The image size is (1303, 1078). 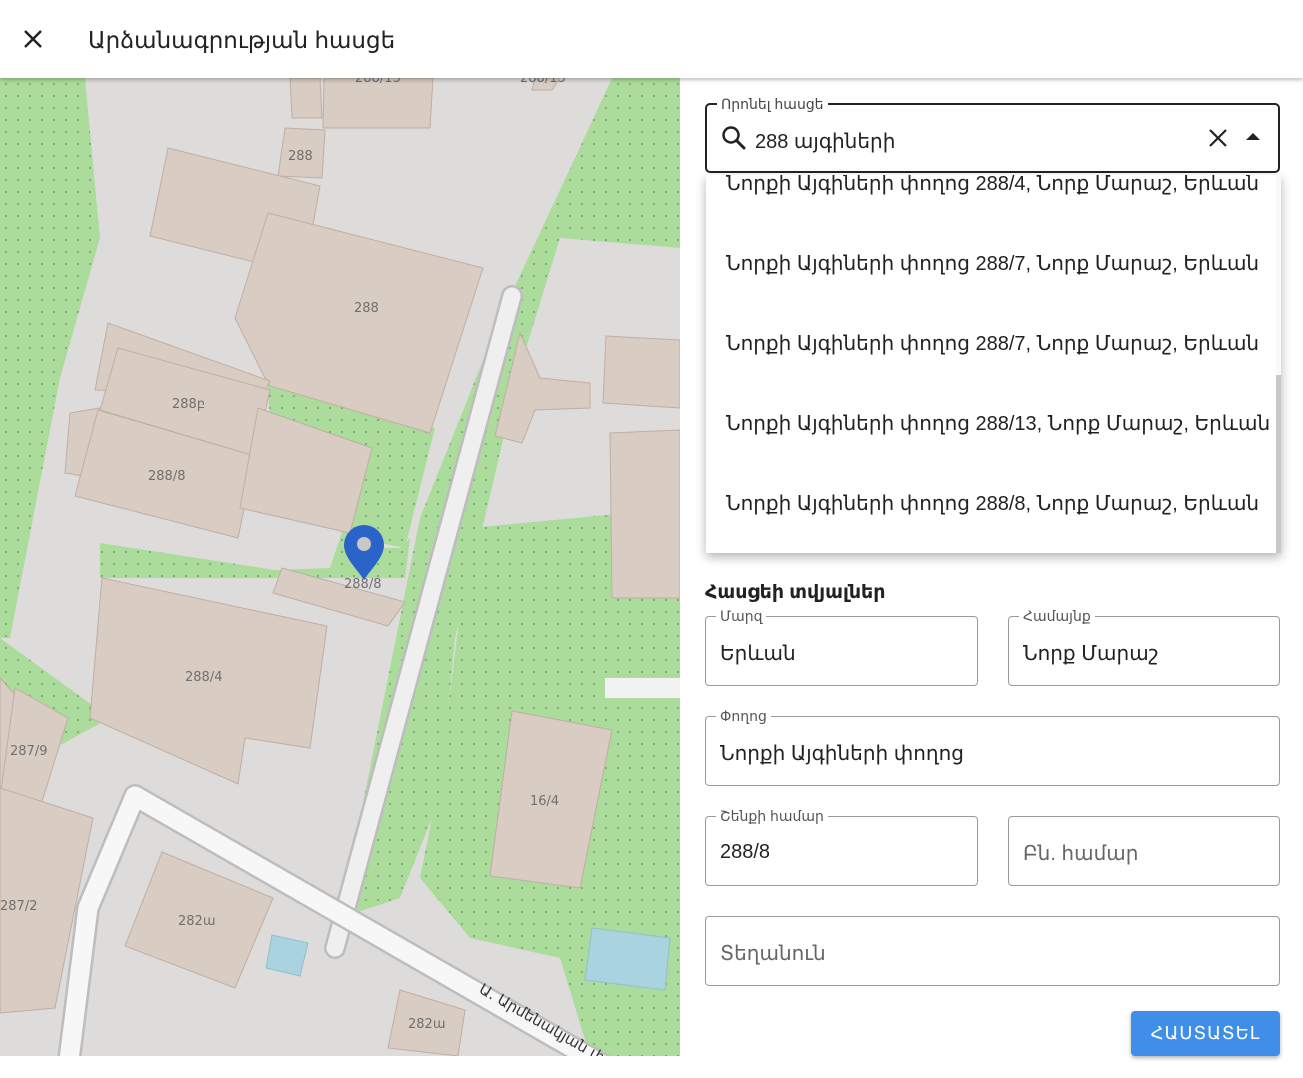 What do you see at coordinates (1218, 138) in the screenshot?
I see `clear-icon` at bounding box center [1218, 138].